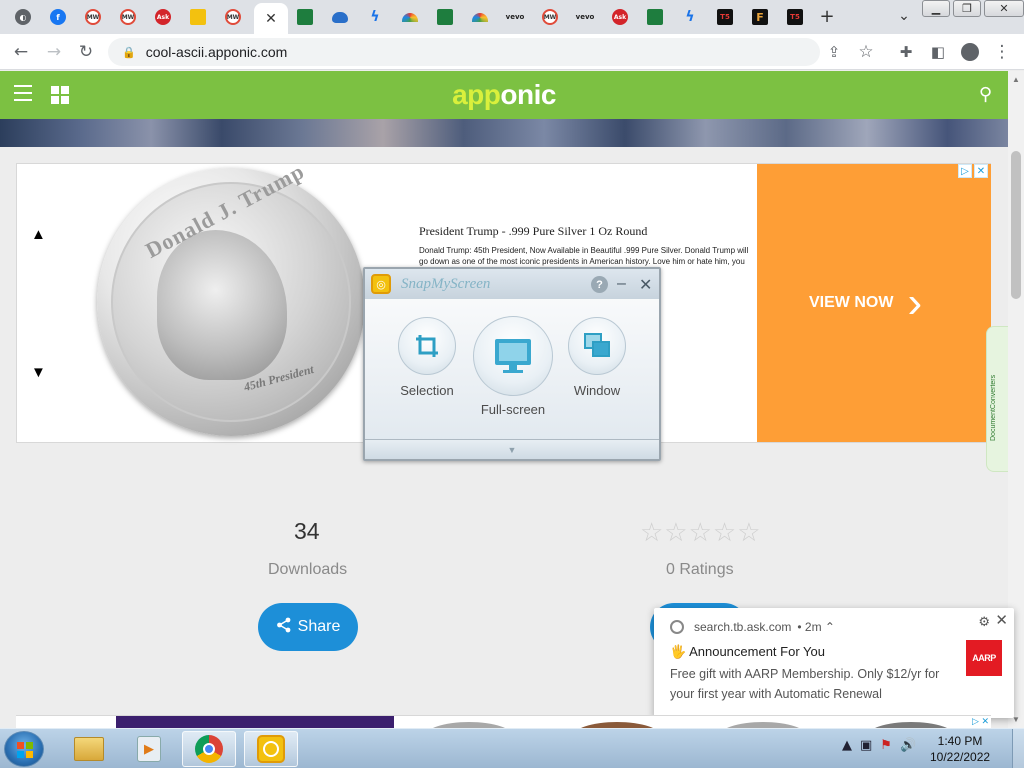 Image resolution: width=1024 pixels, height=768 pixels. Describe the element at coordinates (965, 171) in the screenshot. I see `adchoices-icon: ▷` at that location.